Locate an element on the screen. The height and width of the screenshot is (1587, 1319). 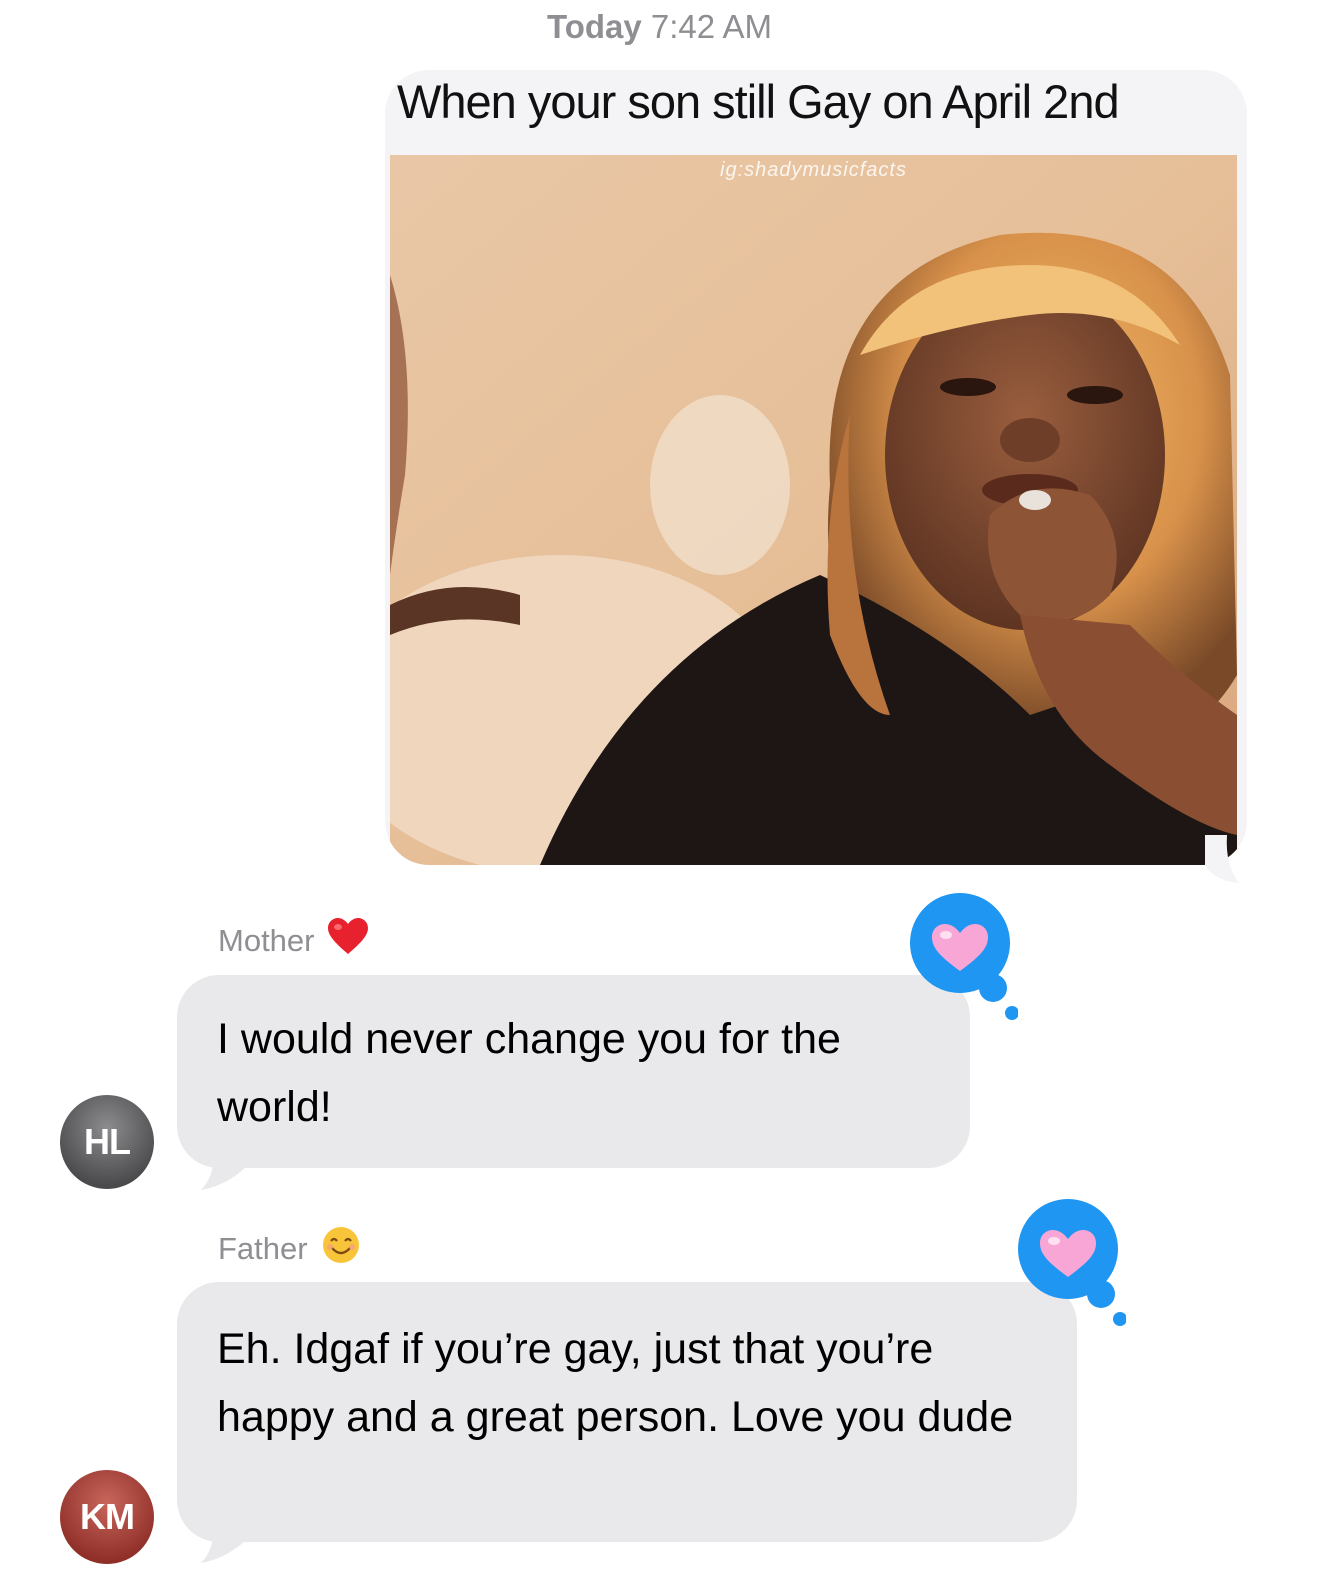
sender-label-father: Father is located at coordinates (289, 1249).